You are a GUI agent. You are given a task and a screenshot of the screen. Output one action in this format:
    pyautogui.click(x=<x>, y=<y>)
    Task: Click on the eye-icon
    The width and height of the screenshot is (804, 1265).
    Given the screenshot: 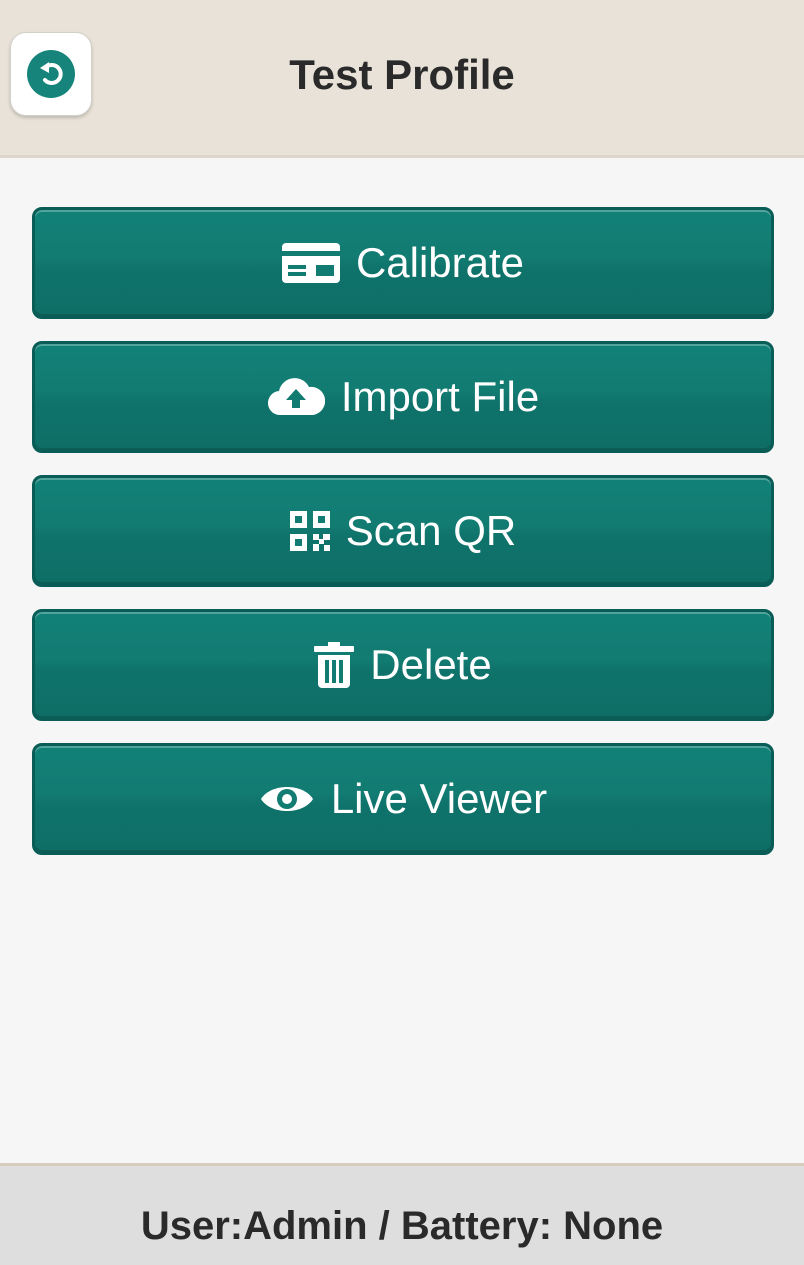 What is the action you would take?
    pyautogui.click(x=287, y=799)
    